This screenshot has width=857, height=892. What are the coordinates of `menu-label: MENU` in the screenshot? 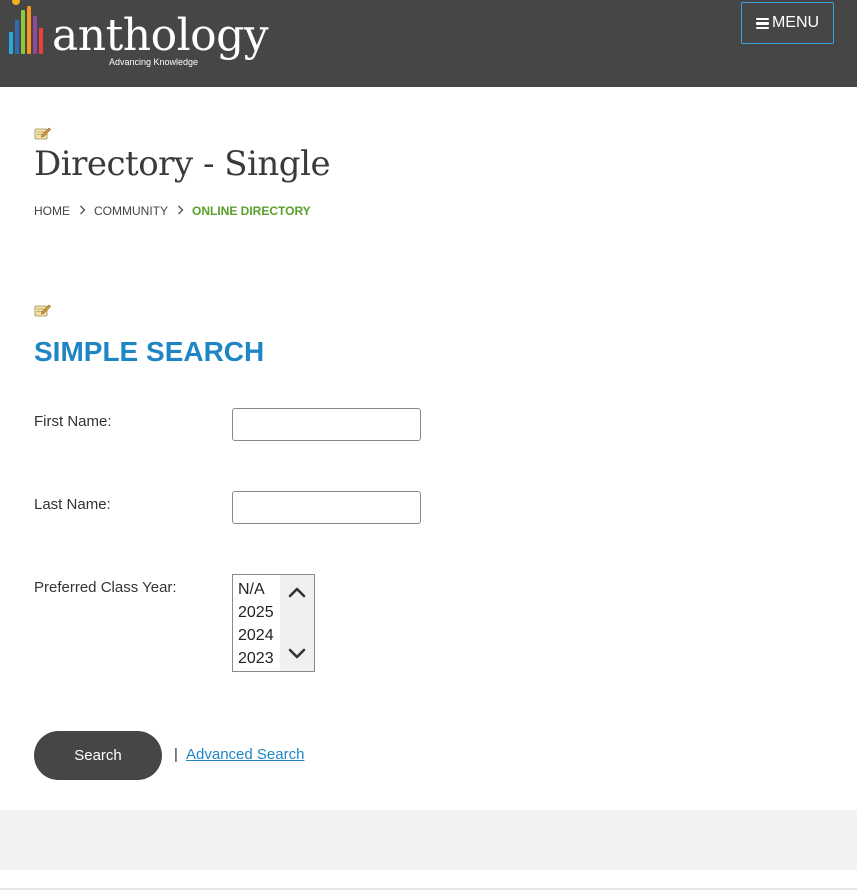 It's located at (795, 22).